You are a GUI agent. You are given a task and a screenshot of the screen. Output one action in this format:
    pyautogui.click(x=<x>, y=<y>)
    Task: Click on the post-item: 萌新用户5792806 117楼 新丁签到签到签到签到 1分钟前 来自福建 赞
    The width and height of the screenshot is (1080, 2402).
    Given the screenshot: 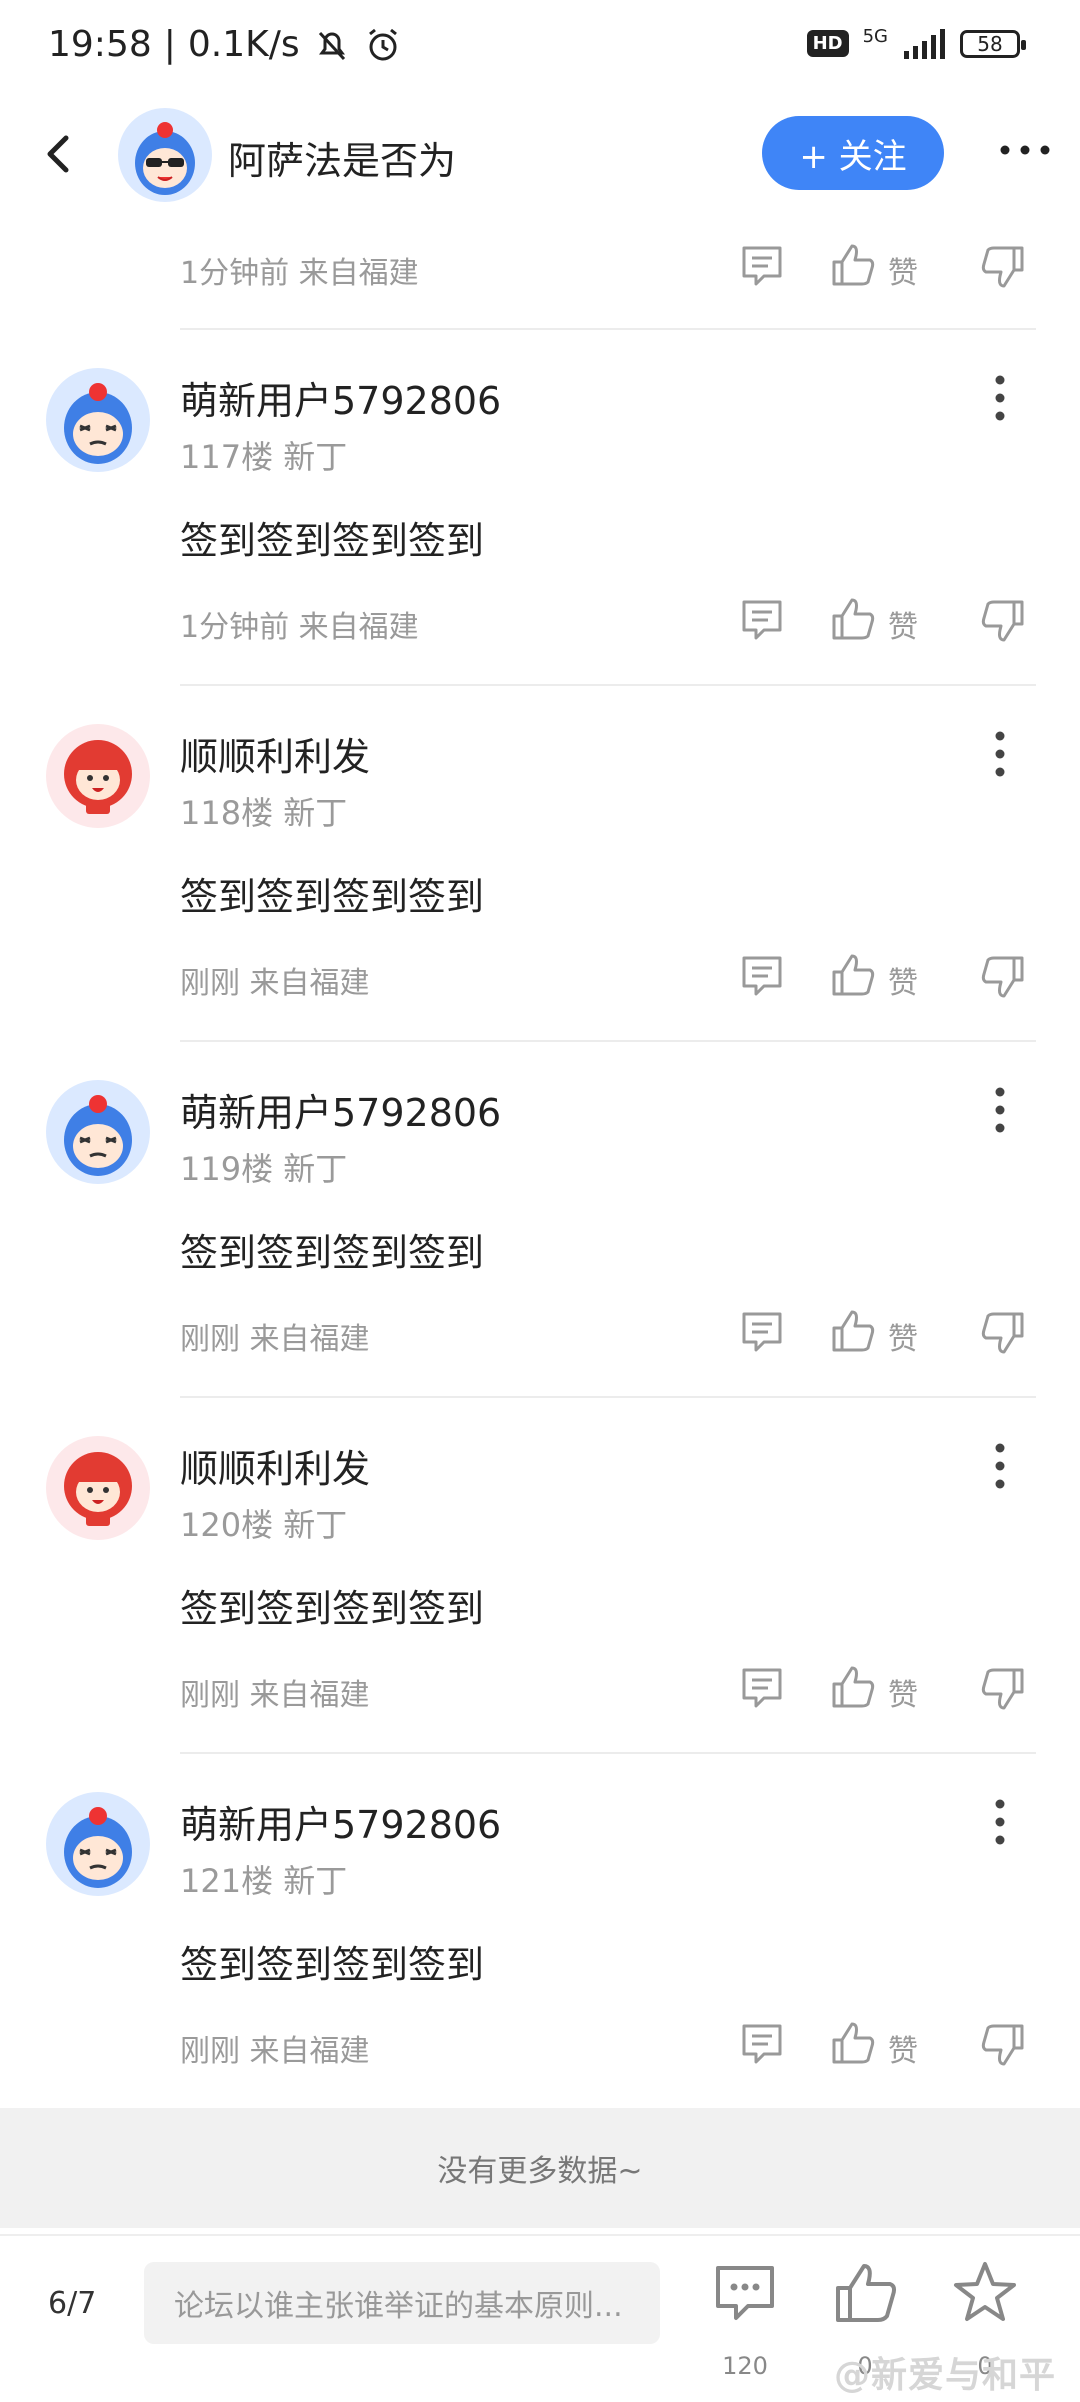 What is the action you would take?
    pyautogui.click(x=540, y=508)
    